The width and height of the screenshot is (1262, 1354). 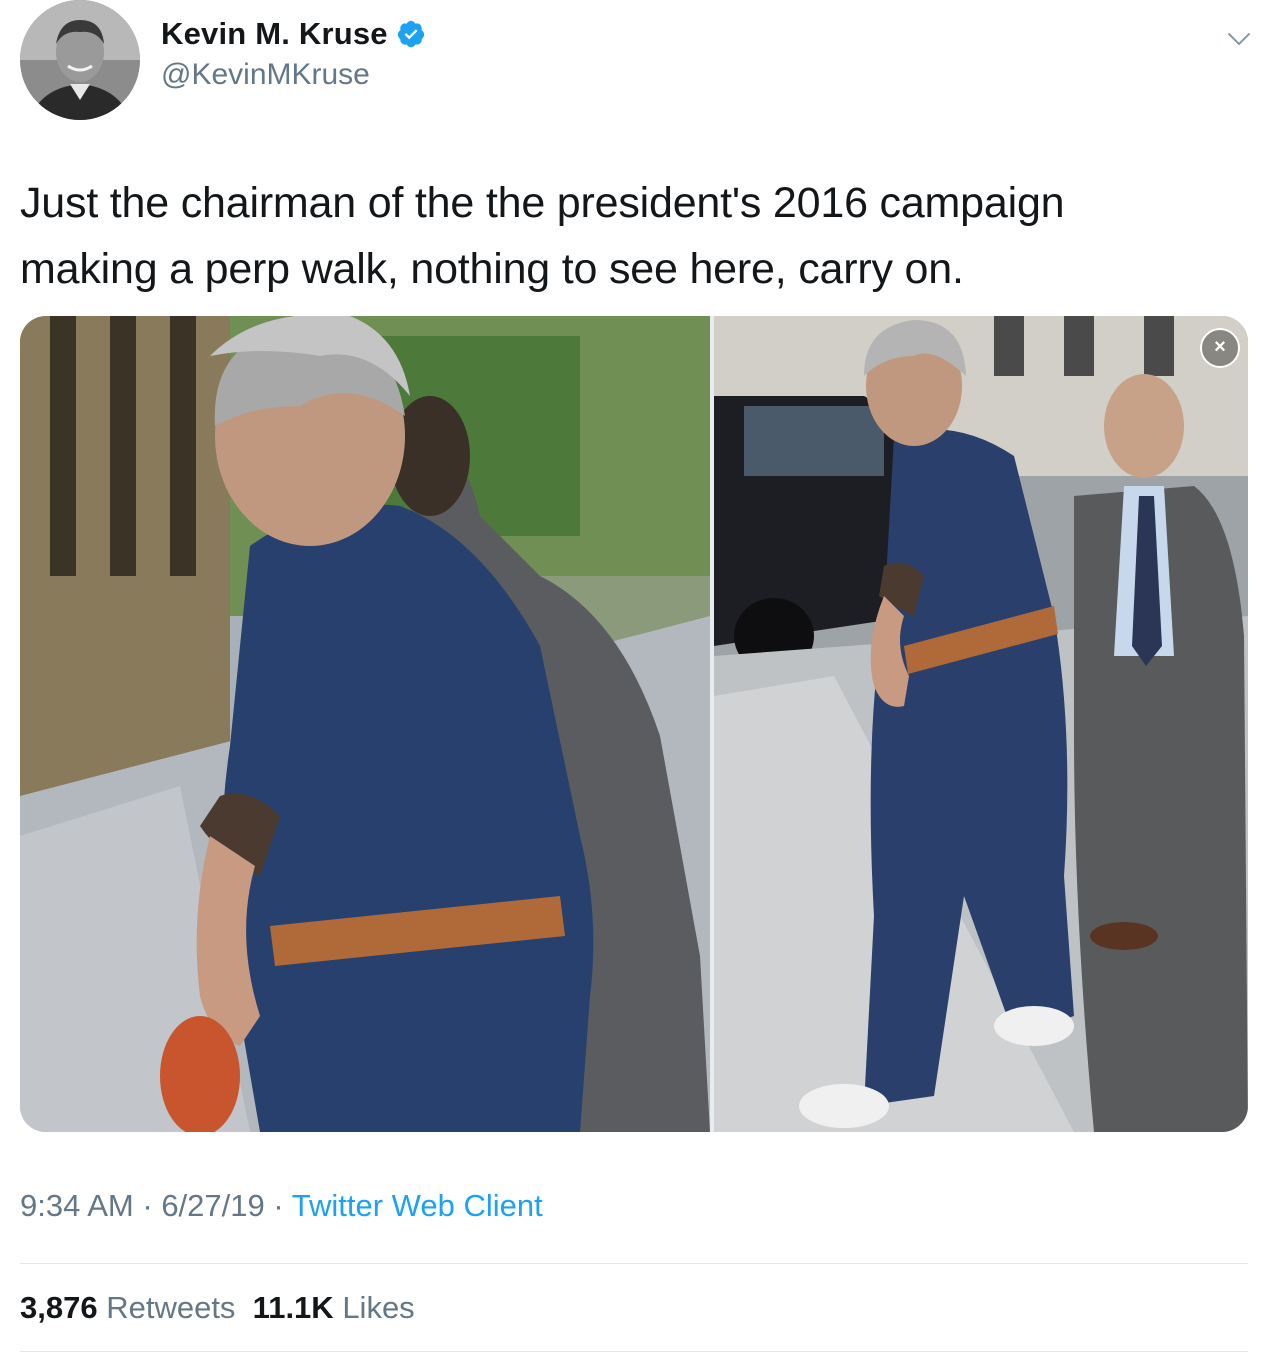 What do you see at coordinates (1220, 348) in the screenshot?
I see `close-icon: ×` at bounding box center [1220, 348].